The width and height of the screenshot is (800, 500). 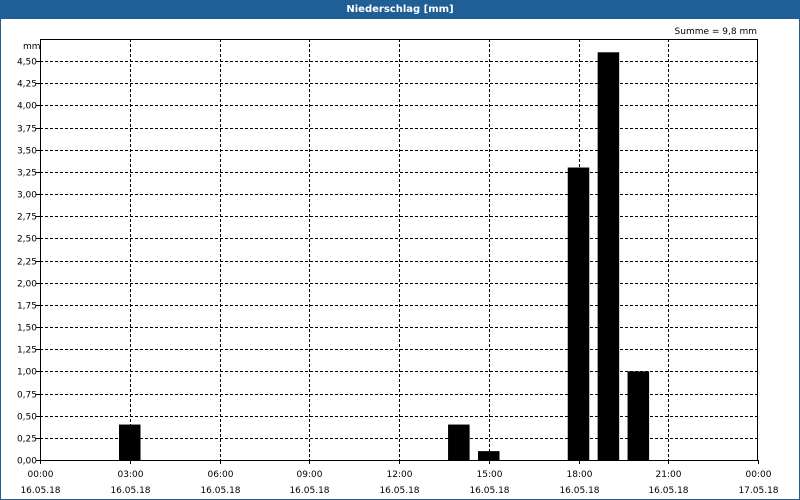 What do you see at coordinates (27, 440) in the screenshot?
I see `y-tick-label: 0,25` at bounding box center [27, 440].